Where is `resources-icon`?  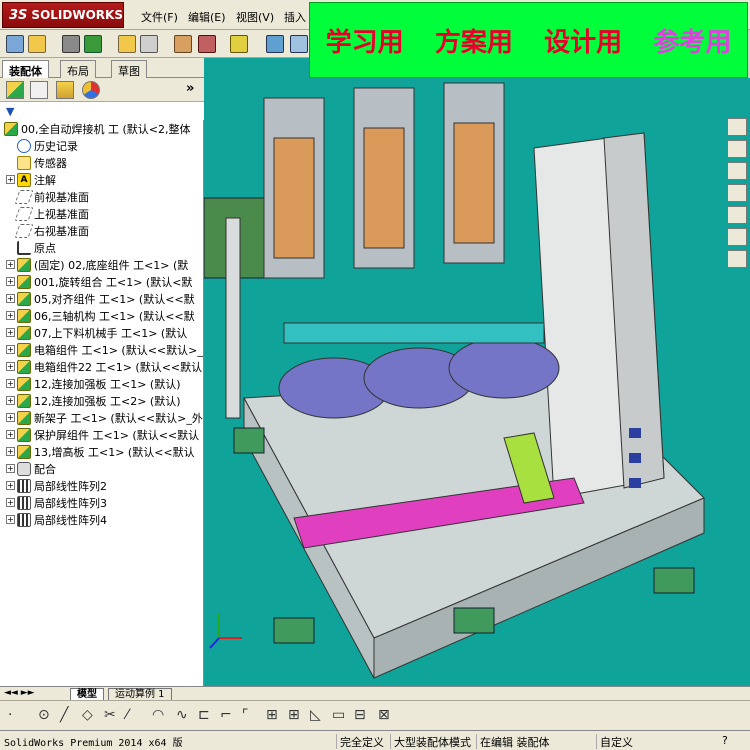
resources-icon is located at coordinates (737, 127).